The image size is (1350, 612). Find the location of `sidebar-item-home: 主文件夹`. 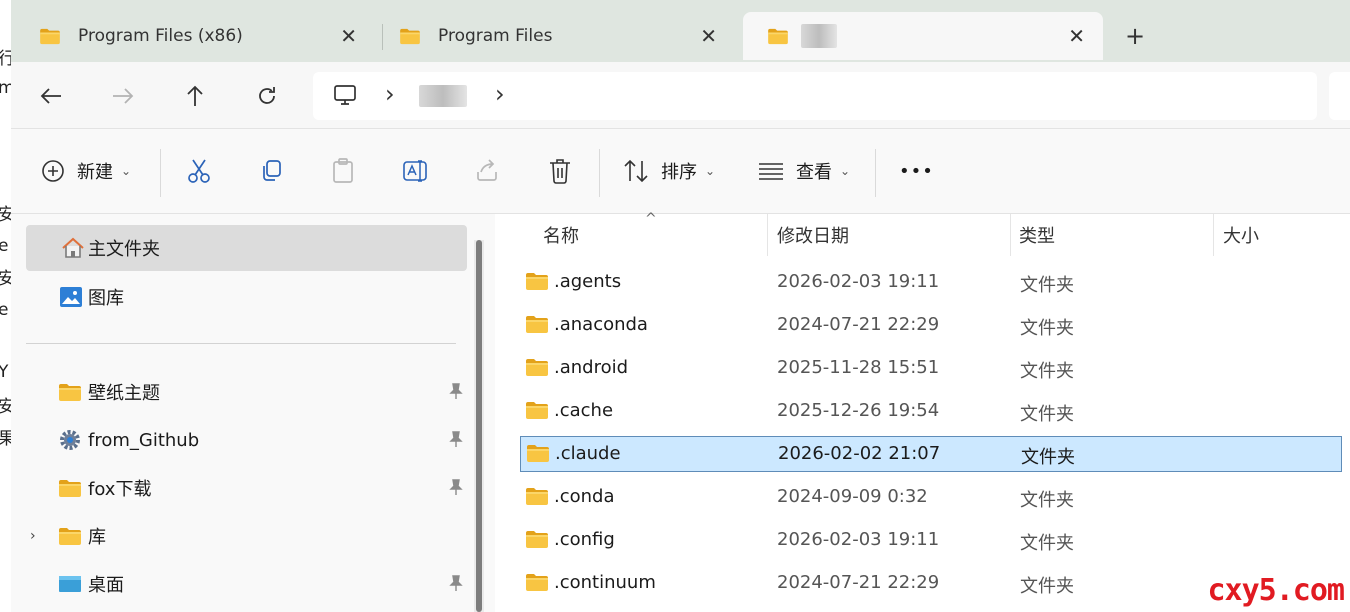

sidebar-item-home: 主文件夹 is located at coordinates (246, 248).